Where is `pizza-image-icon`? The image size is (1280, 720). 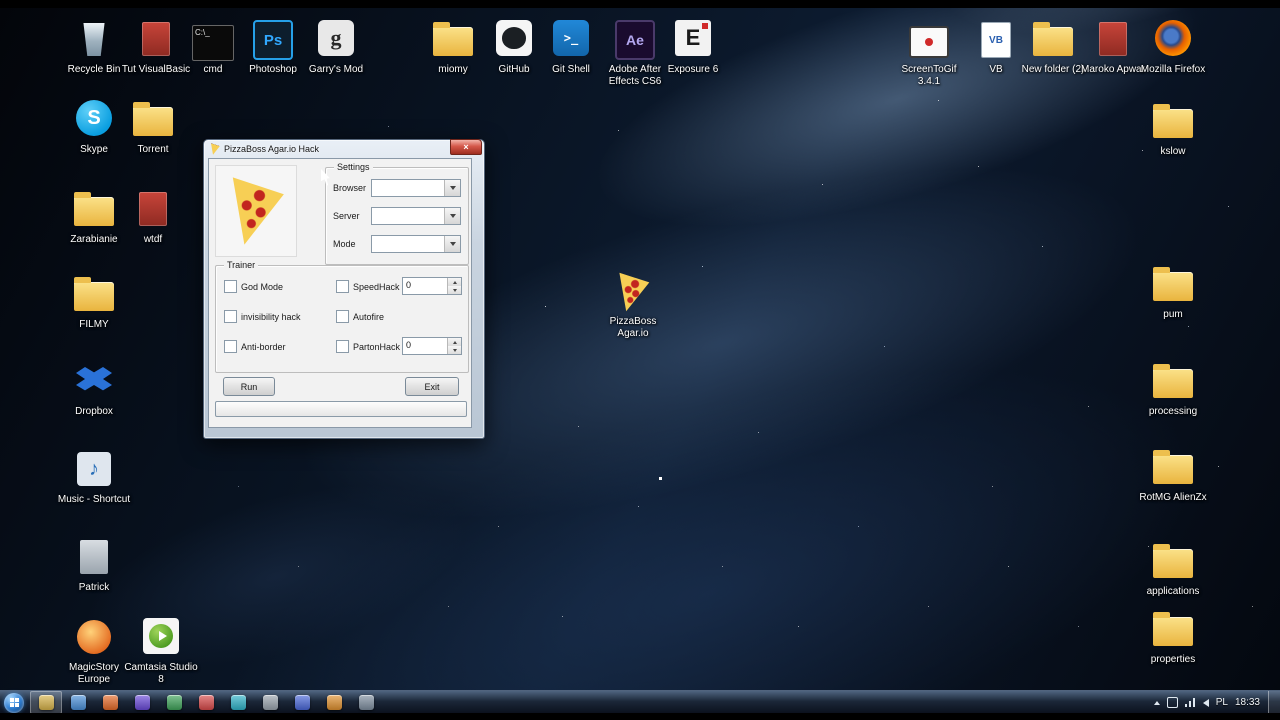
pizza-image-icon is located at coordinates (258, 211).